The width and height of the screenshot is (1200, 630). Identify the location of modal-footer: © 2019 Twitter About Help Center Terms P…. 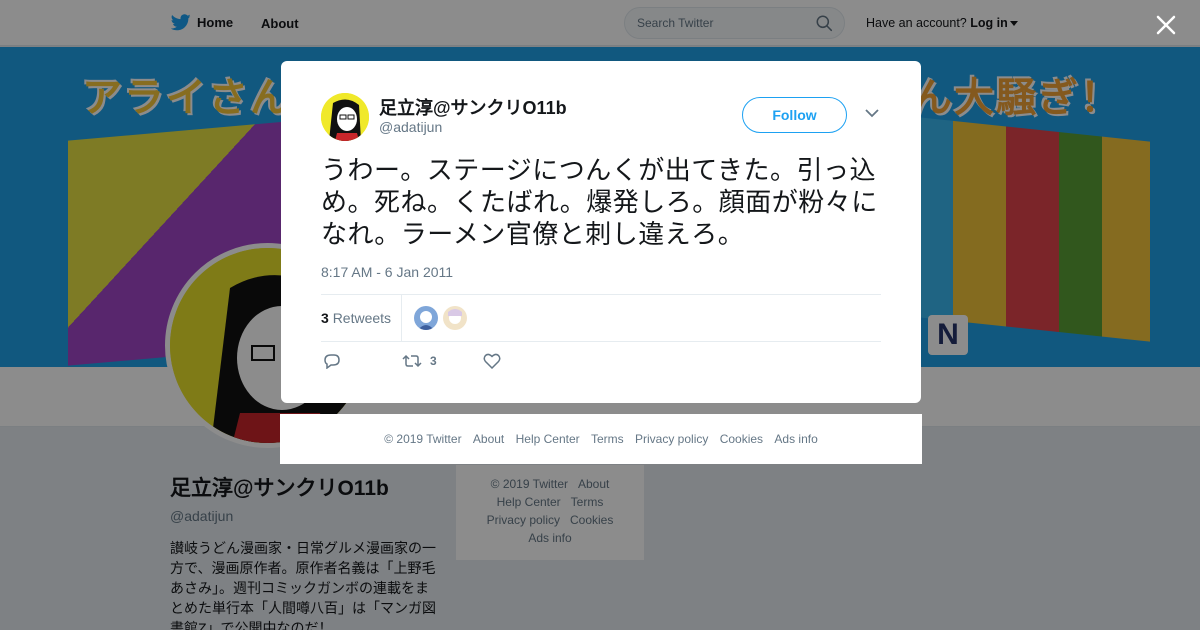
(601, 439).